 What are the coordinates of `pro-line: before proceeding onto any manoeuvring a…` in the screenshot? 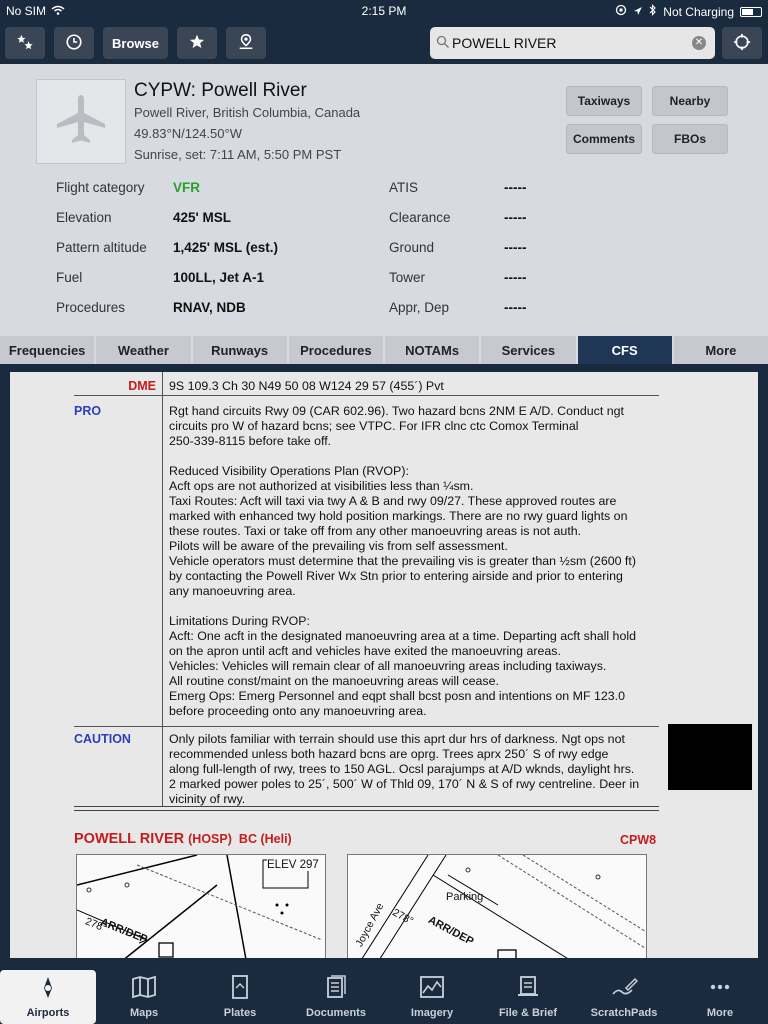 It's located at (298, 711).